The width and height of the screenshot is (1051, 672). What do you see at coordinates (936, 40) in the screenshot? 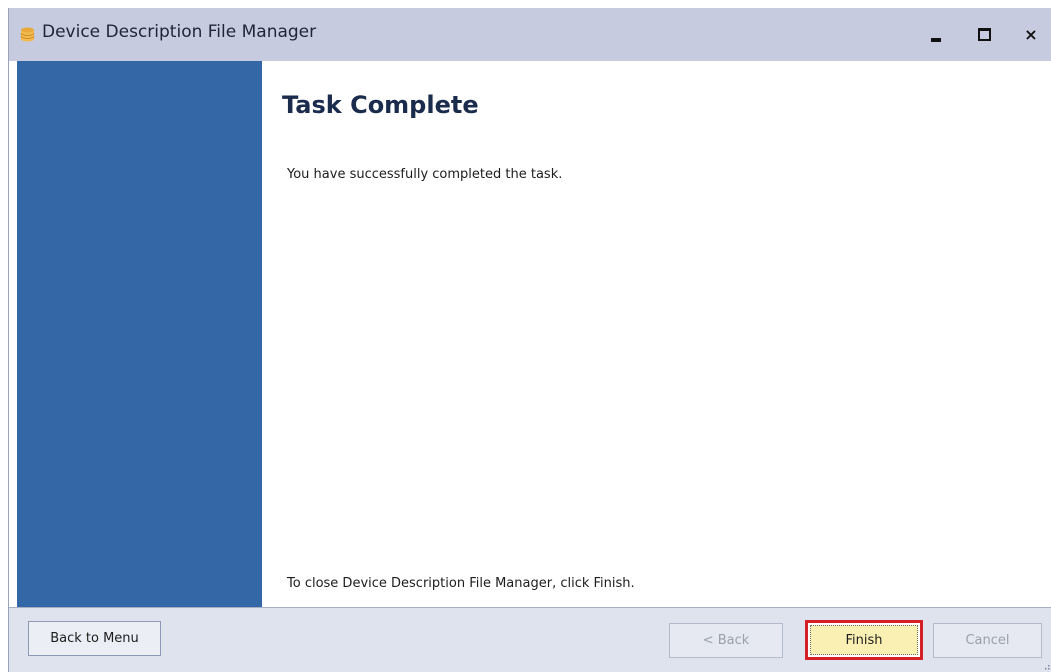
I see `minimize-icon` at bounding box center [936, 40].